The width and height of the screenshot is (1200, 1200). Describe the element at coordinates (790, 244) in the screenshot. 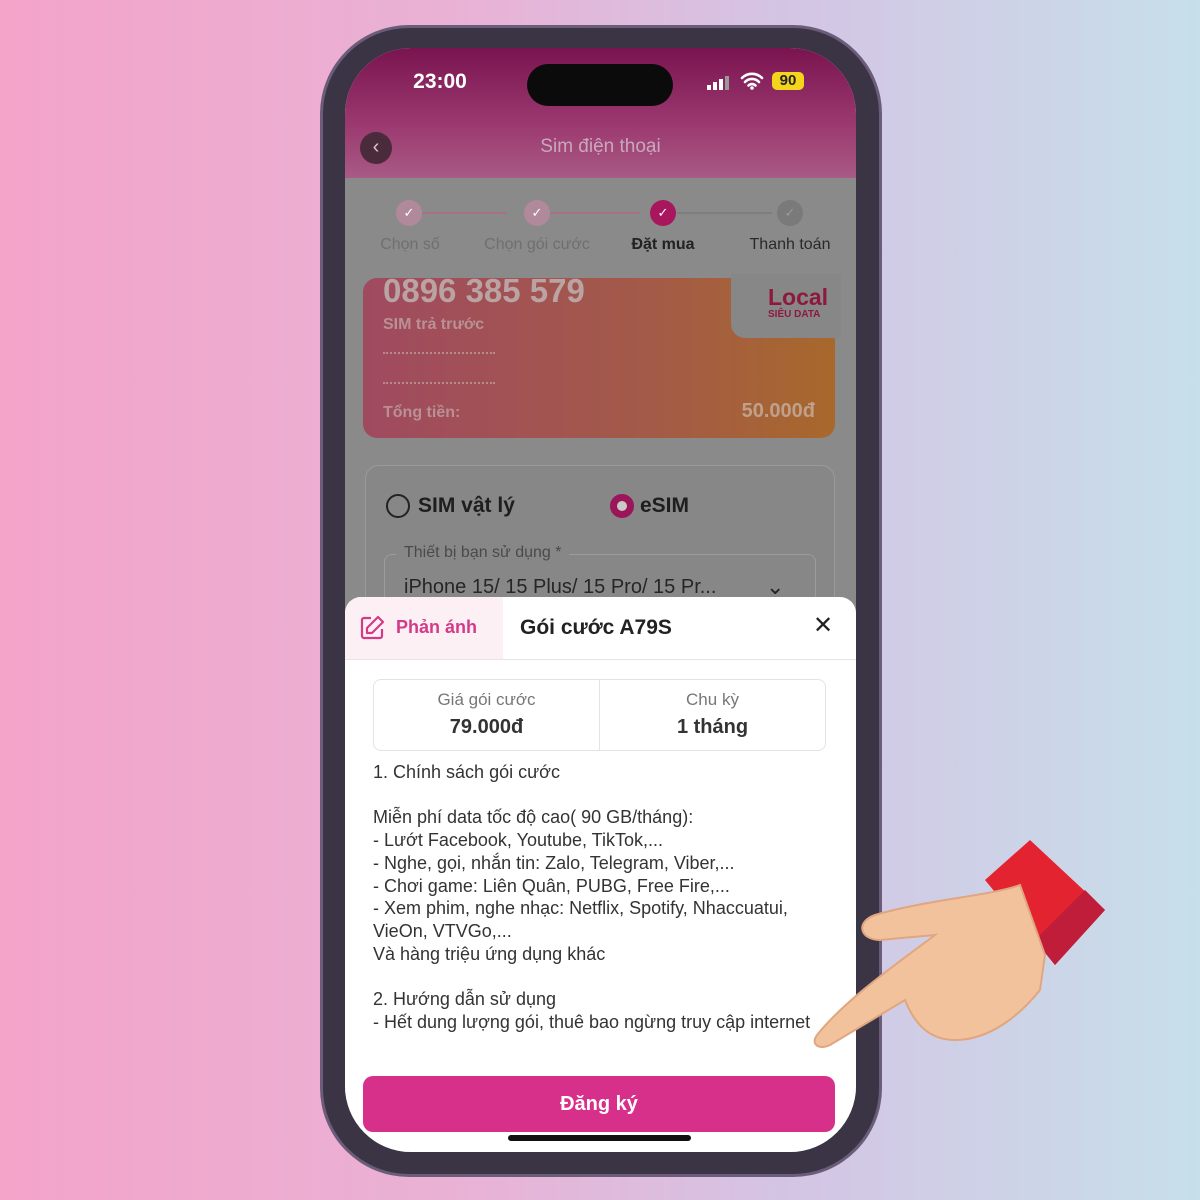

I see `step-label: Thanh toán` at that location.